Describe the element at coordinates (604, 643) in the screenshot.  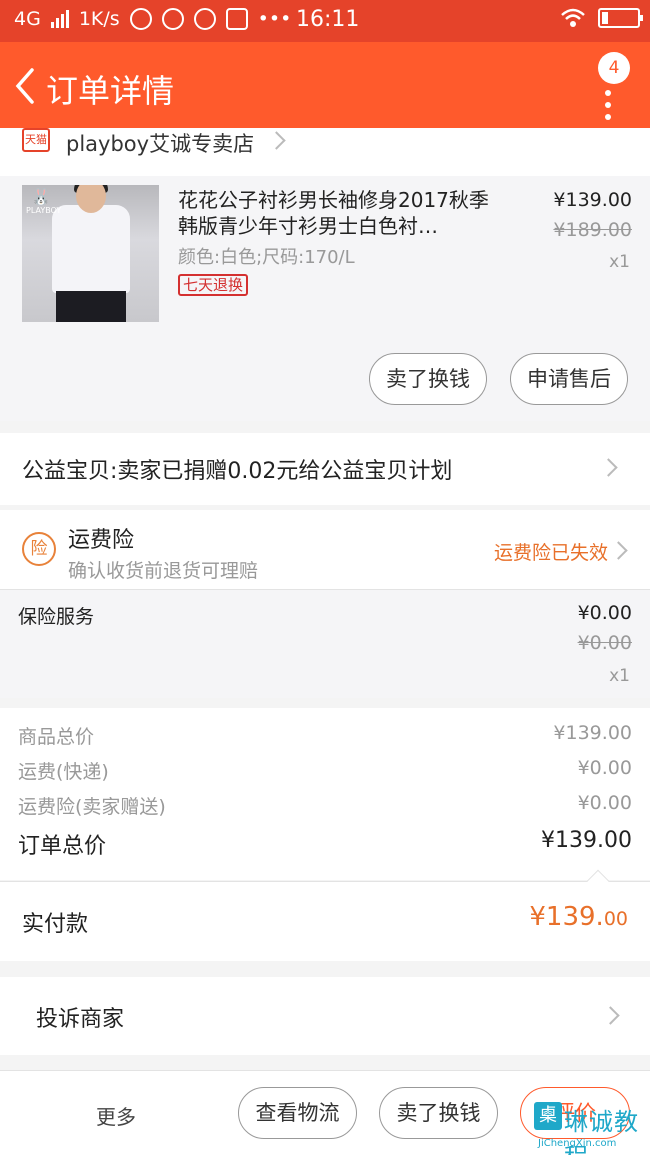
I see `insurance-service-original-price: ¥0.00` at that location.